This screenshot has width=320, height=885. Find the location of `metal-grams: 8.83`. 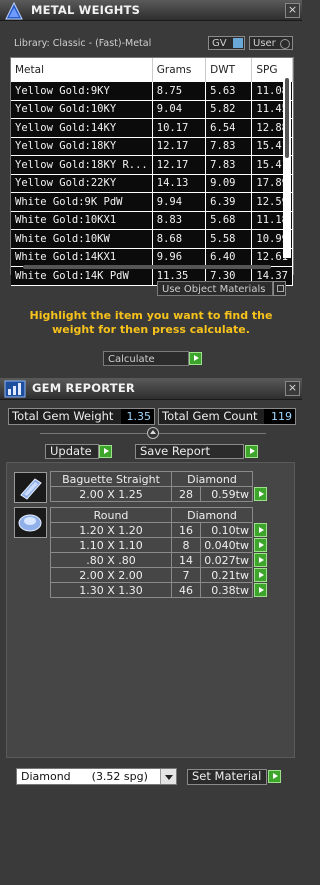

metal-grams: 8.83 is located at coordinates (179, 220).